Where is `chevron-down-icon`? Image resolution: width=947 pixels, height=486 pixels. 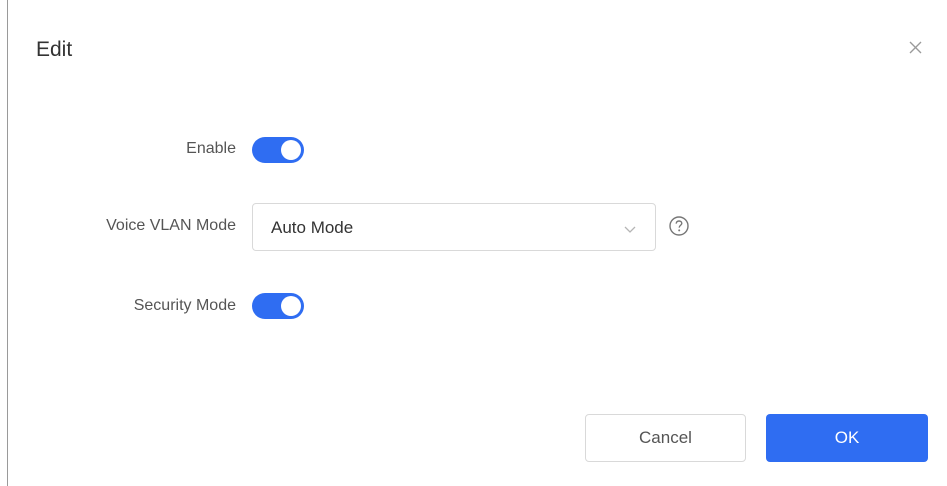 chevron-down-icon is located at coordinates (630, 231).